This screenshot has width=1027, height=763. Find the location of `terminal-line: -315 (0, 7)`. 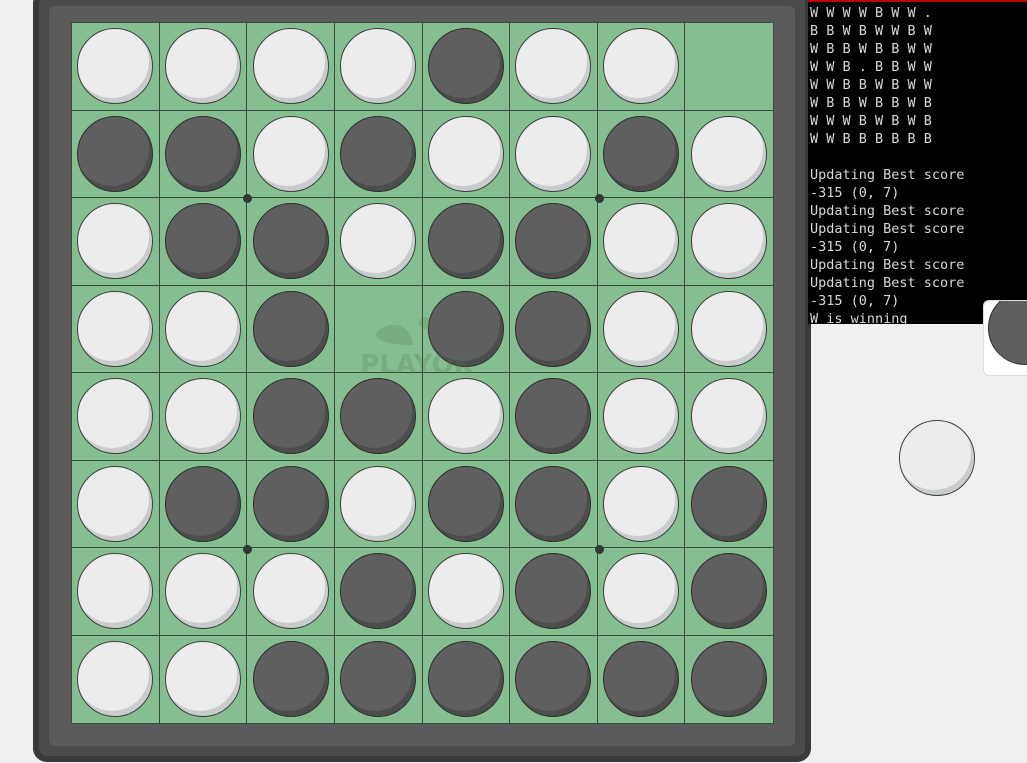

terminal-line: -315 (0, 7) is located at coordinates (855, 247).